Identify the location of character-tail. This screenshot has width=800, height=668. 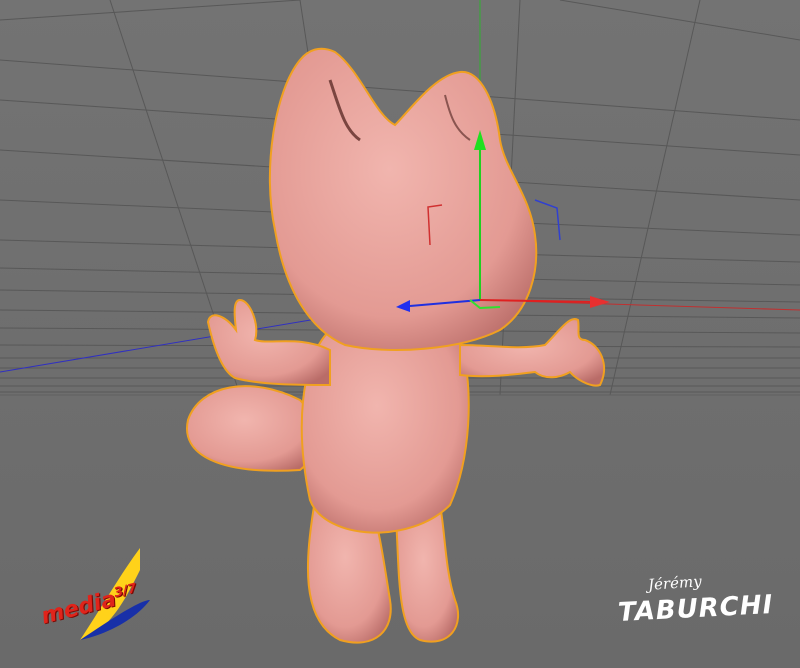
(251, 428).